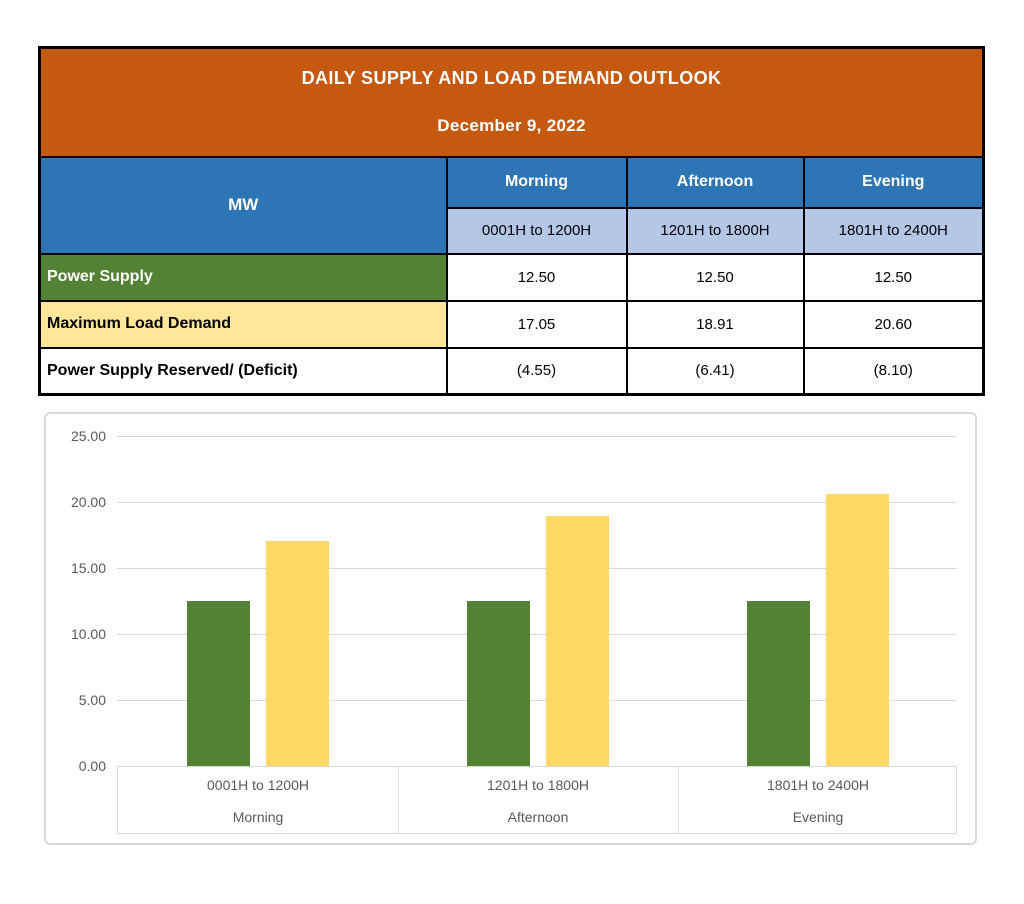 The height and width of the screenshot is (904, 1024). What do you see at coordinates (88, 634) in the screenshot?
I see `y-axis-tick-label: 10.00` at bounding box center [88, 634].